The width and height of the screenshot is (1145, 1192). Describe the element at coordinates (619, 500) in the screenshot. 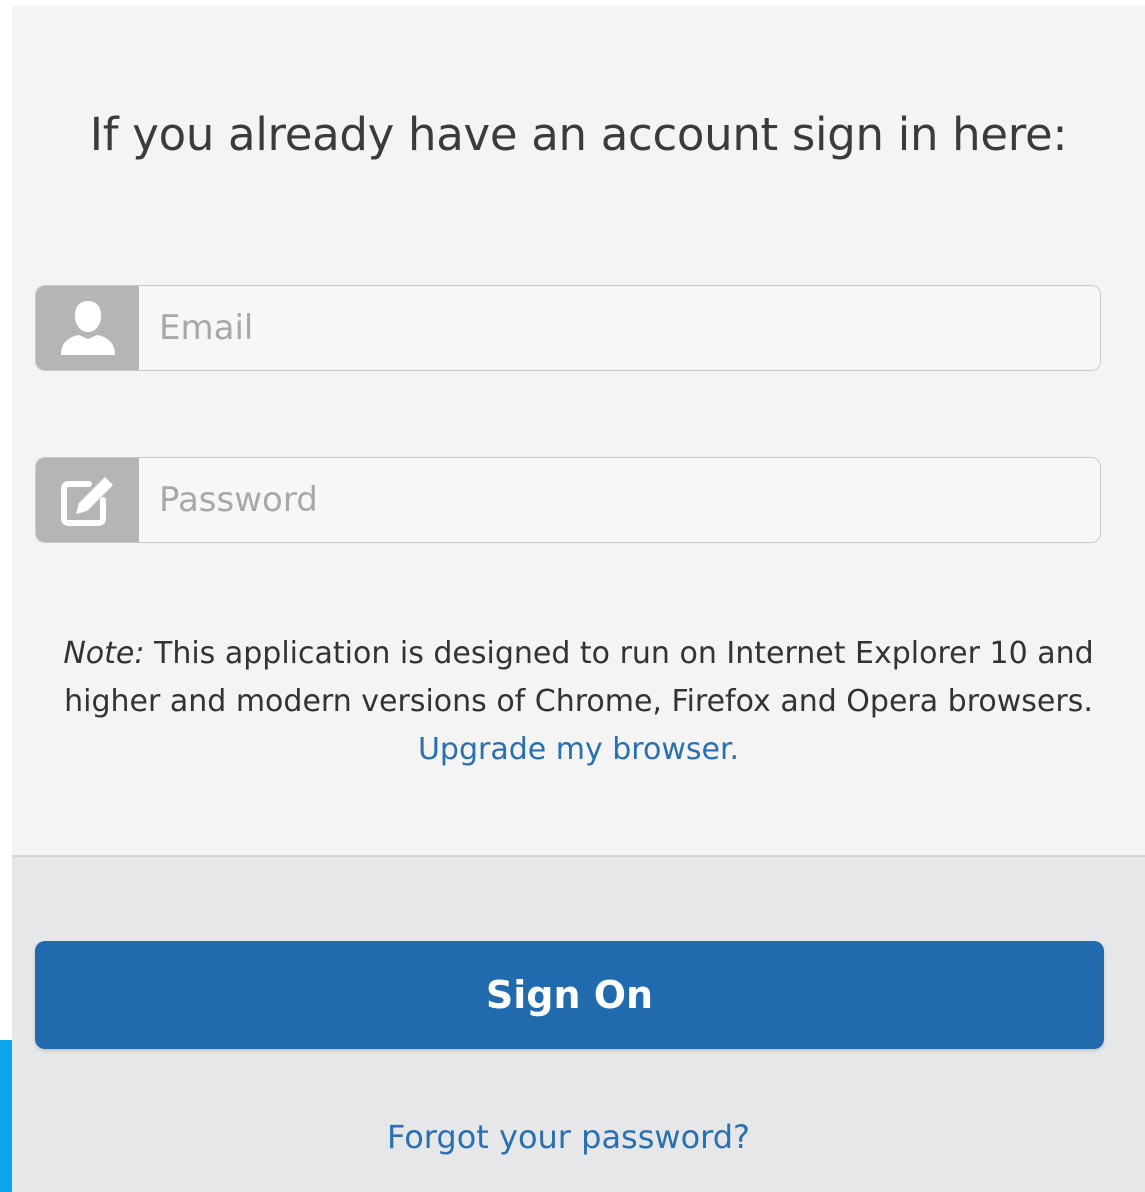

I see `password-input` at that location.